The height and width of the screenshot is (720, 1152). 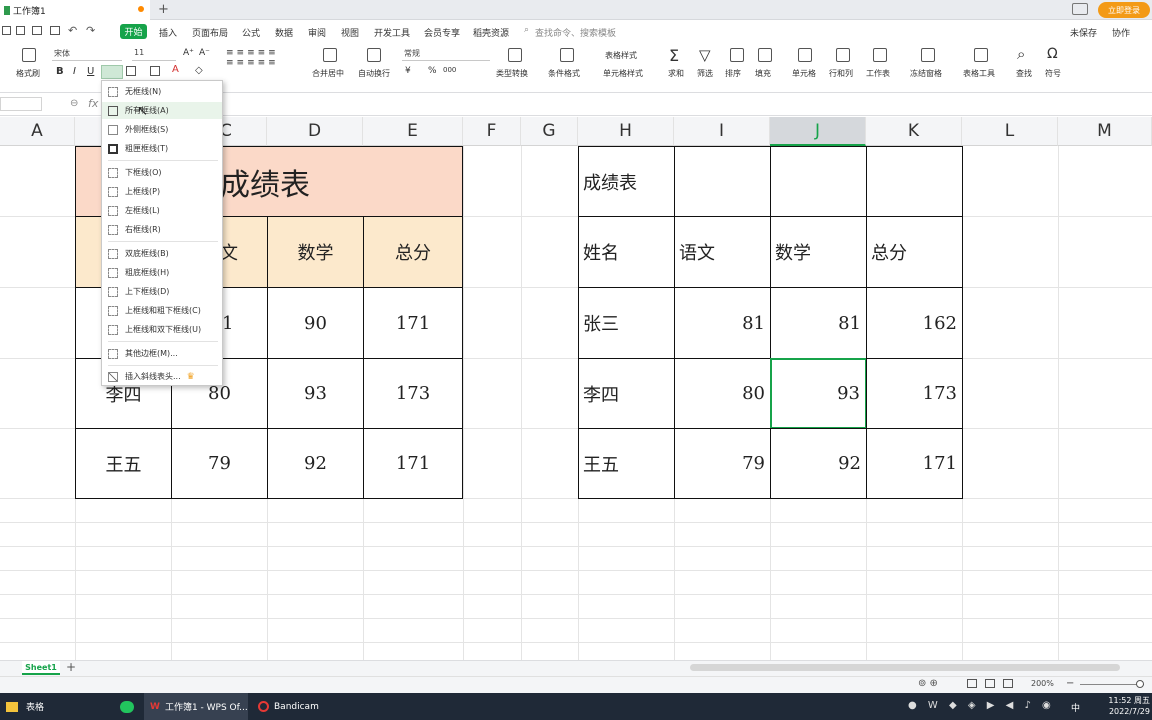 What do you see at coordinates (914, 252) in the screenshot?
I see `right-header-total: 总分` at bounding box center [914, 252].